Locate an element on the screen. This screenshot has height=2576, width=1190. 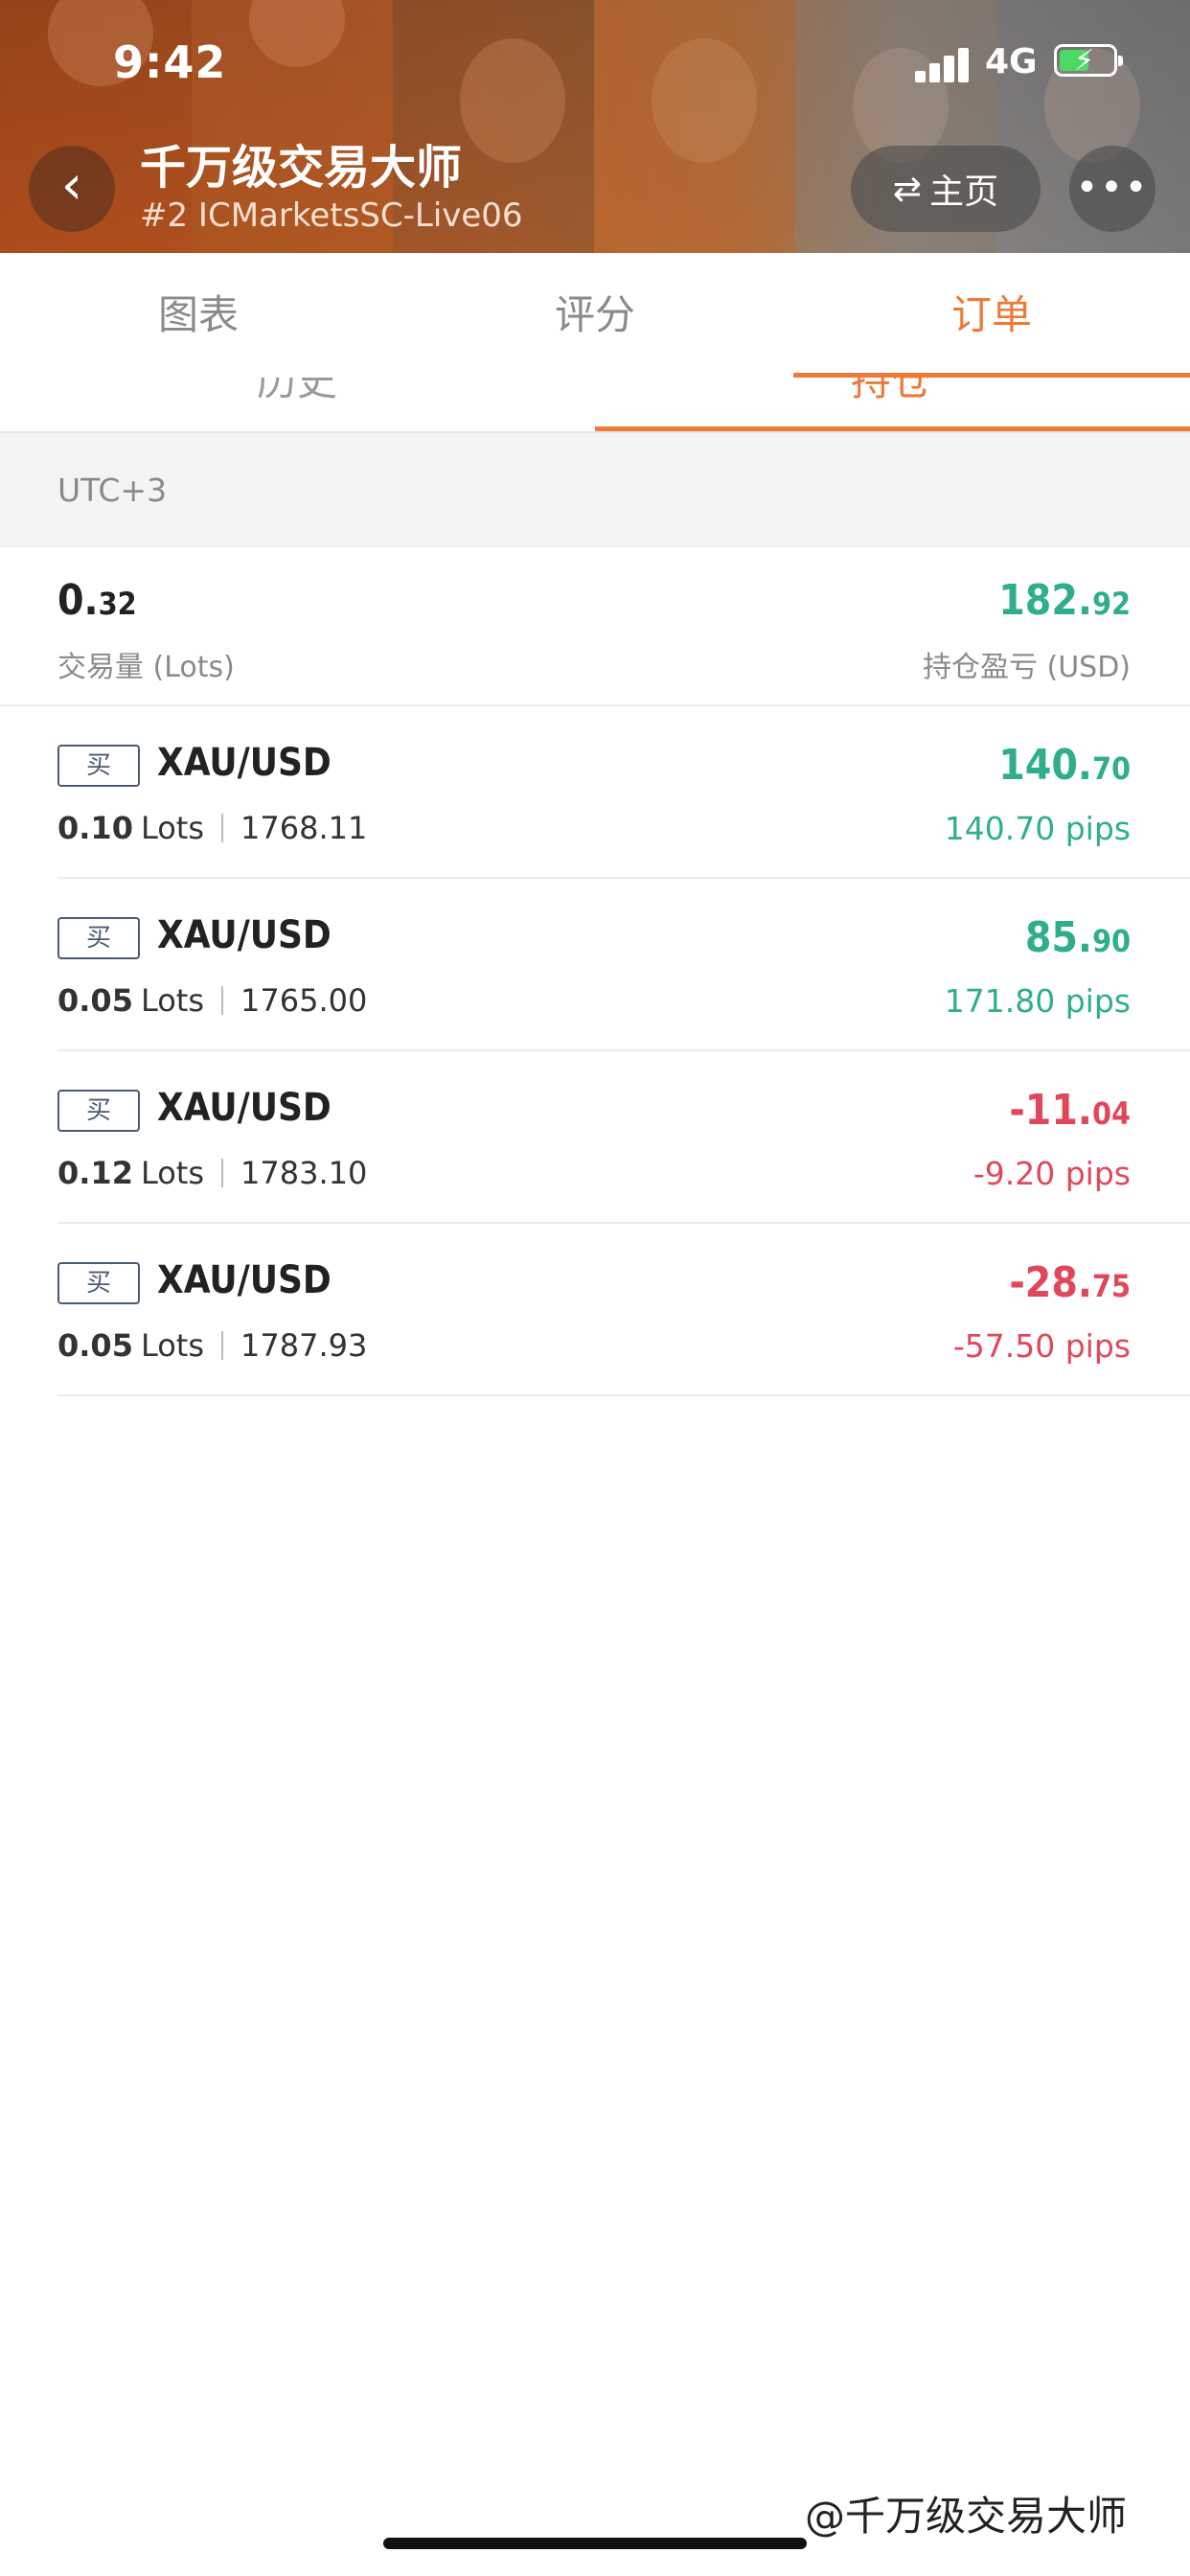
main-tabs: 图表 评分 订单 is located at coordinates (595, 315).